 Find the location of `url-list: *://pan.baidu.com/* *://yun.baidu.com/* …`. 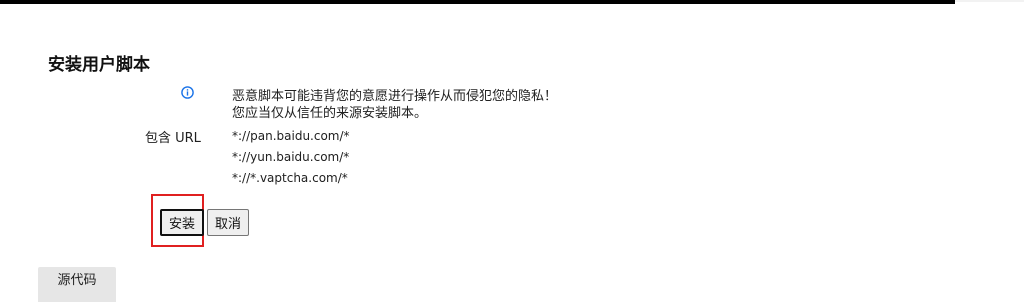

url-list: *://pan.baidu.com/* *://yun.baidu.com/* … is located at coordinates (291, 157).